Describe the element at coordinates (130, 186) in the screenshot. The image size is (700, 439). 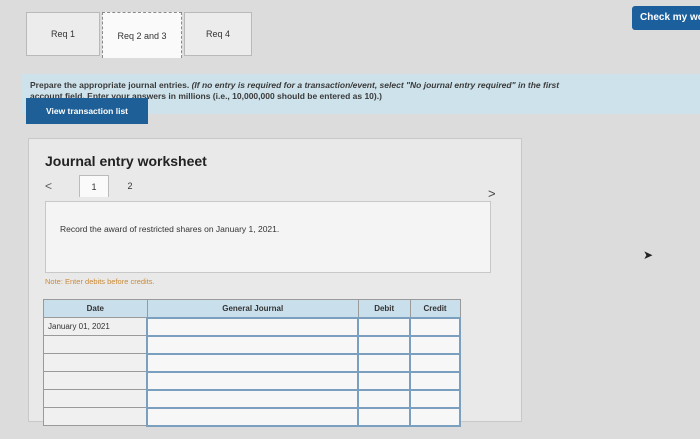
I see `worksheet-page-2: 2` at that location.